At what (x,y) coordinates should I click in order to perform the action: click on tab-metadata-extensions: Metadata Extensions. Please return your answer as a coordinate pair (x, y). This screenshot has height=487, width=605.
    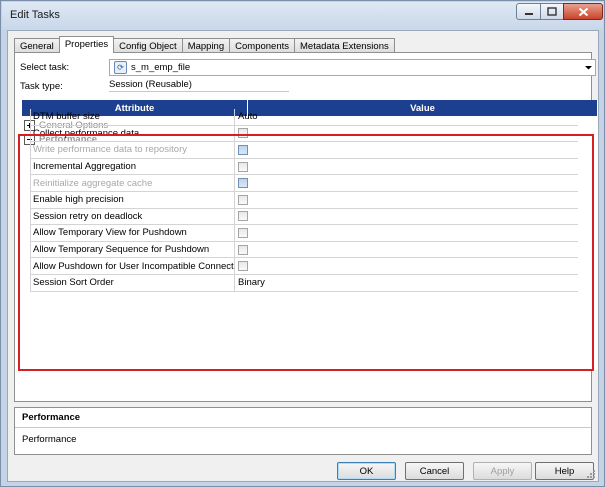
    Looking at the image, I should click on (344, 45).